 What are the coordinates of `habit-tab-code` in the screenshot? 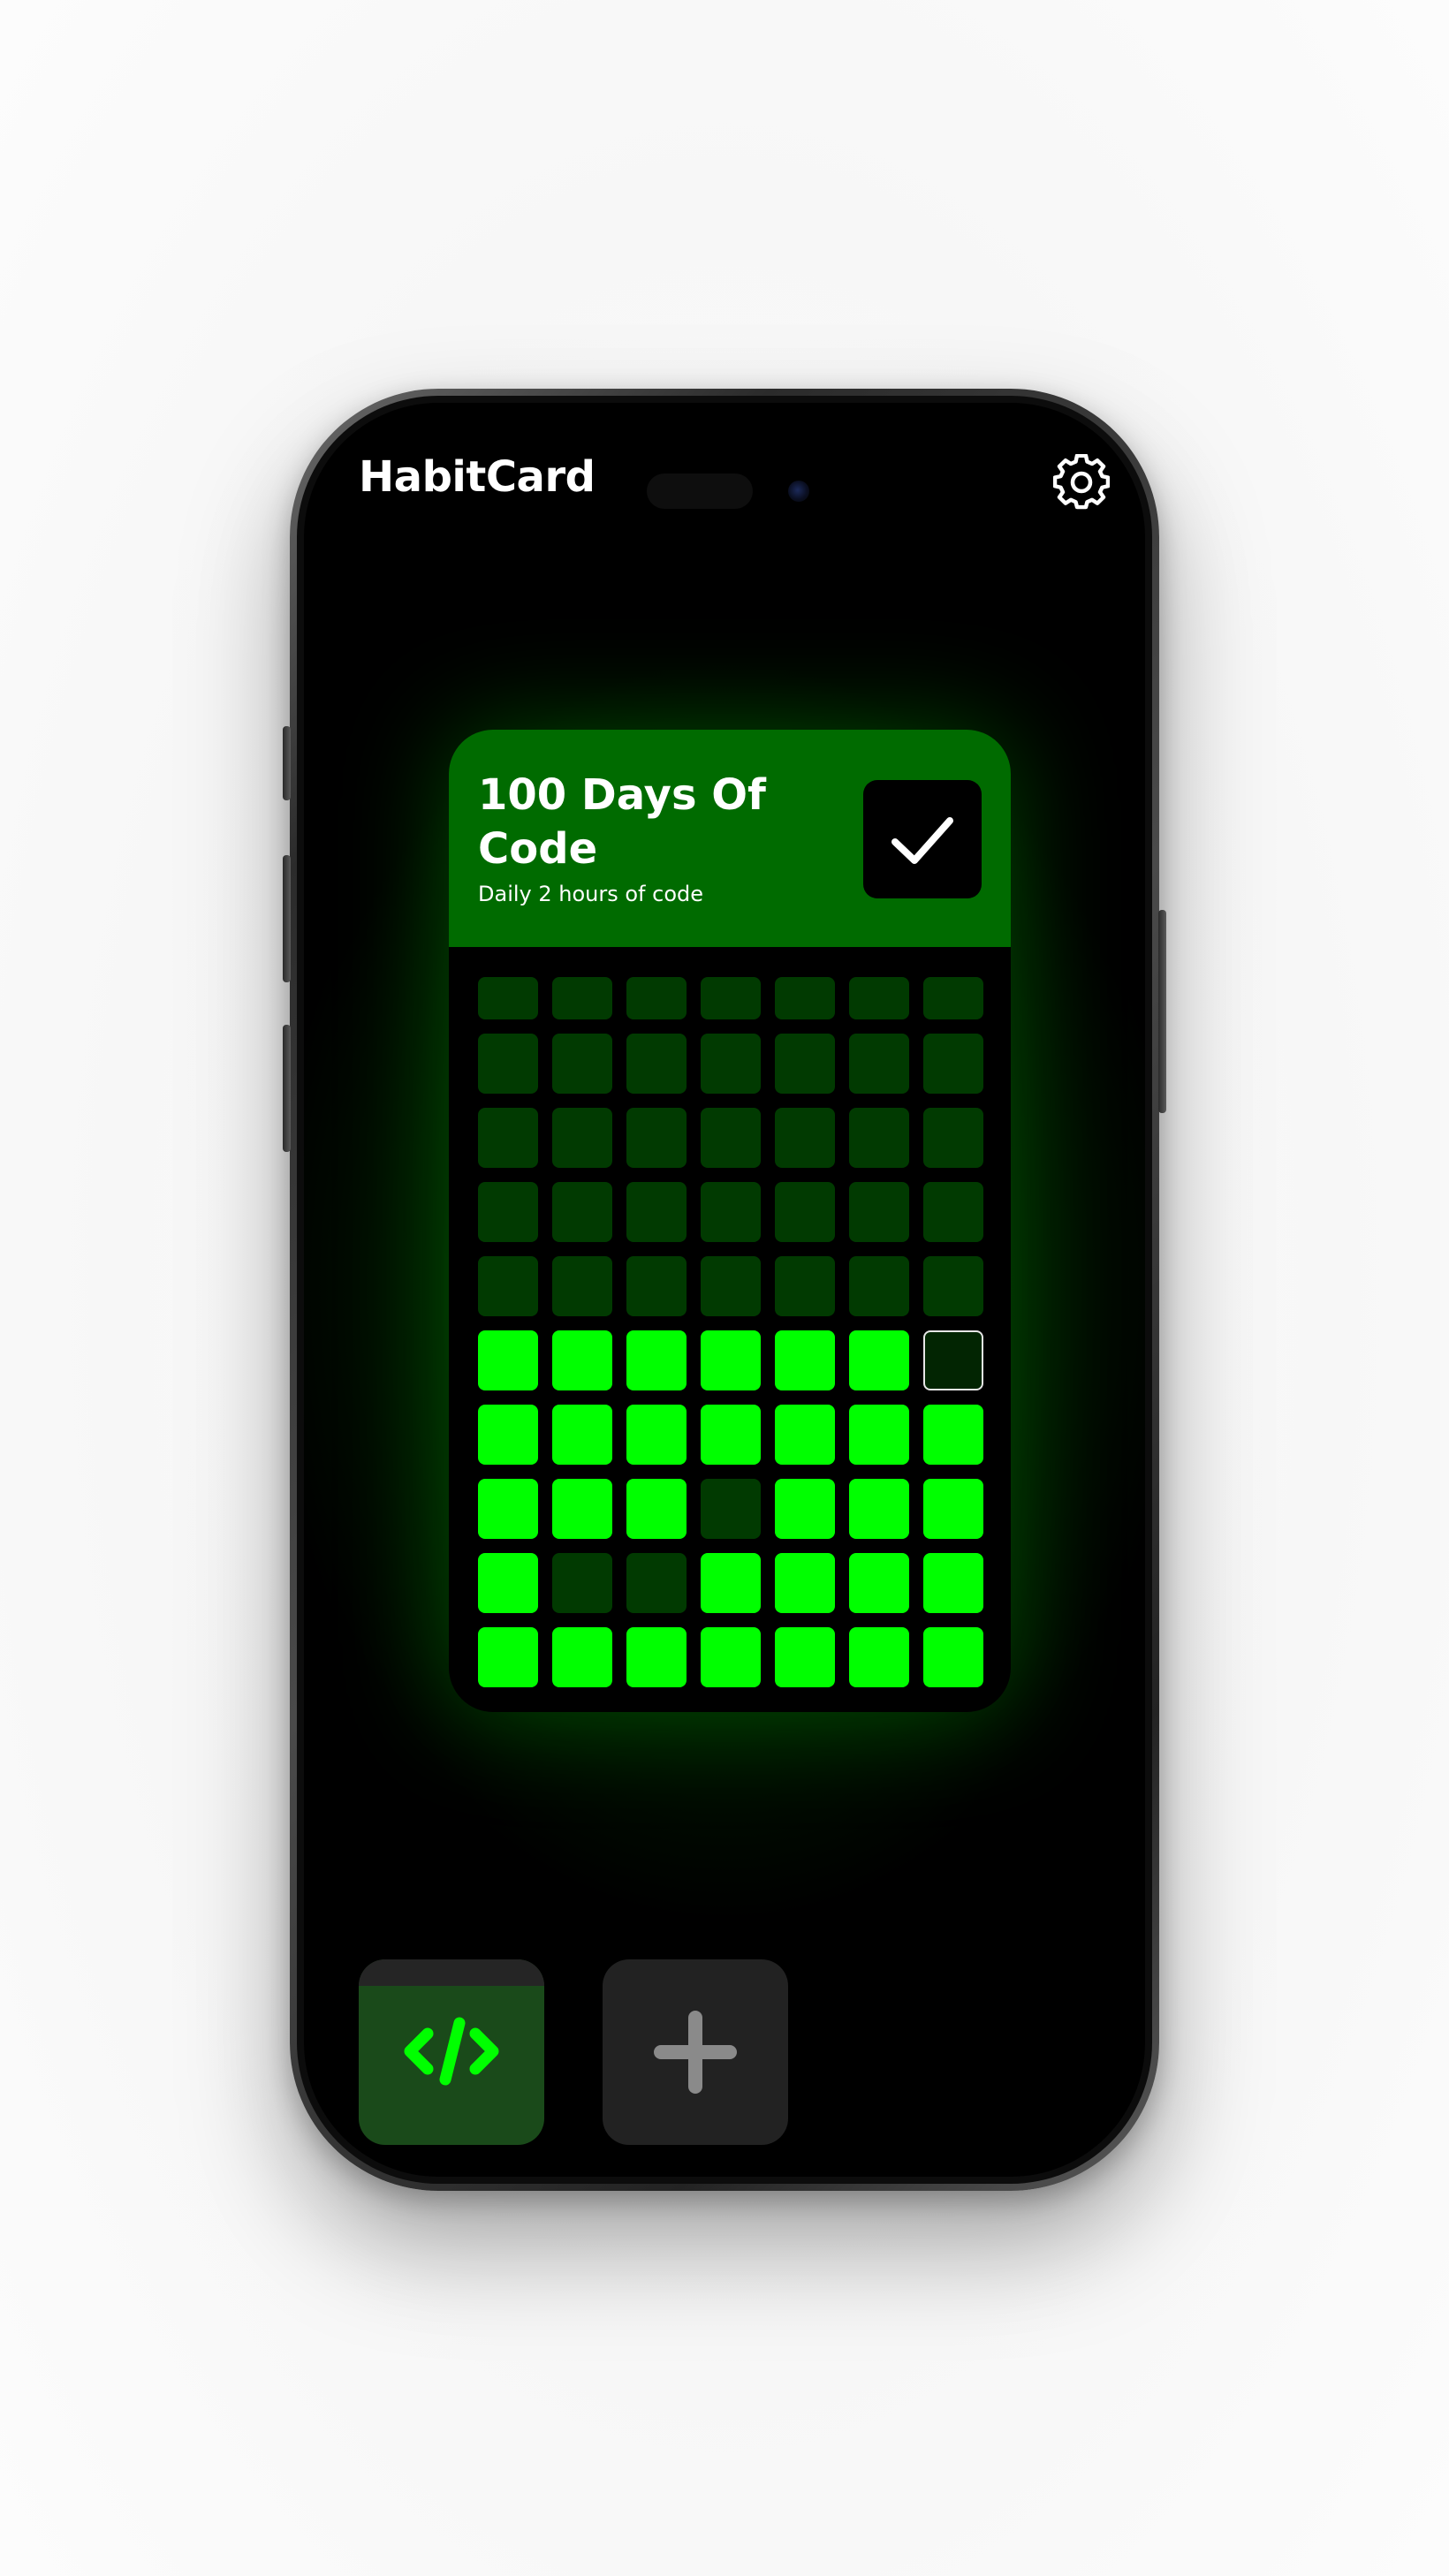 It's located at (451, 2052).